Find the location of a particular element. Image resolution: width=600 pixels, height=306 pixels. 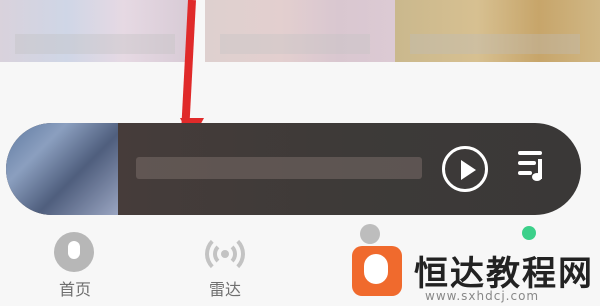

tab-radar-label: 雷达 is located at coordinates (224, 289).